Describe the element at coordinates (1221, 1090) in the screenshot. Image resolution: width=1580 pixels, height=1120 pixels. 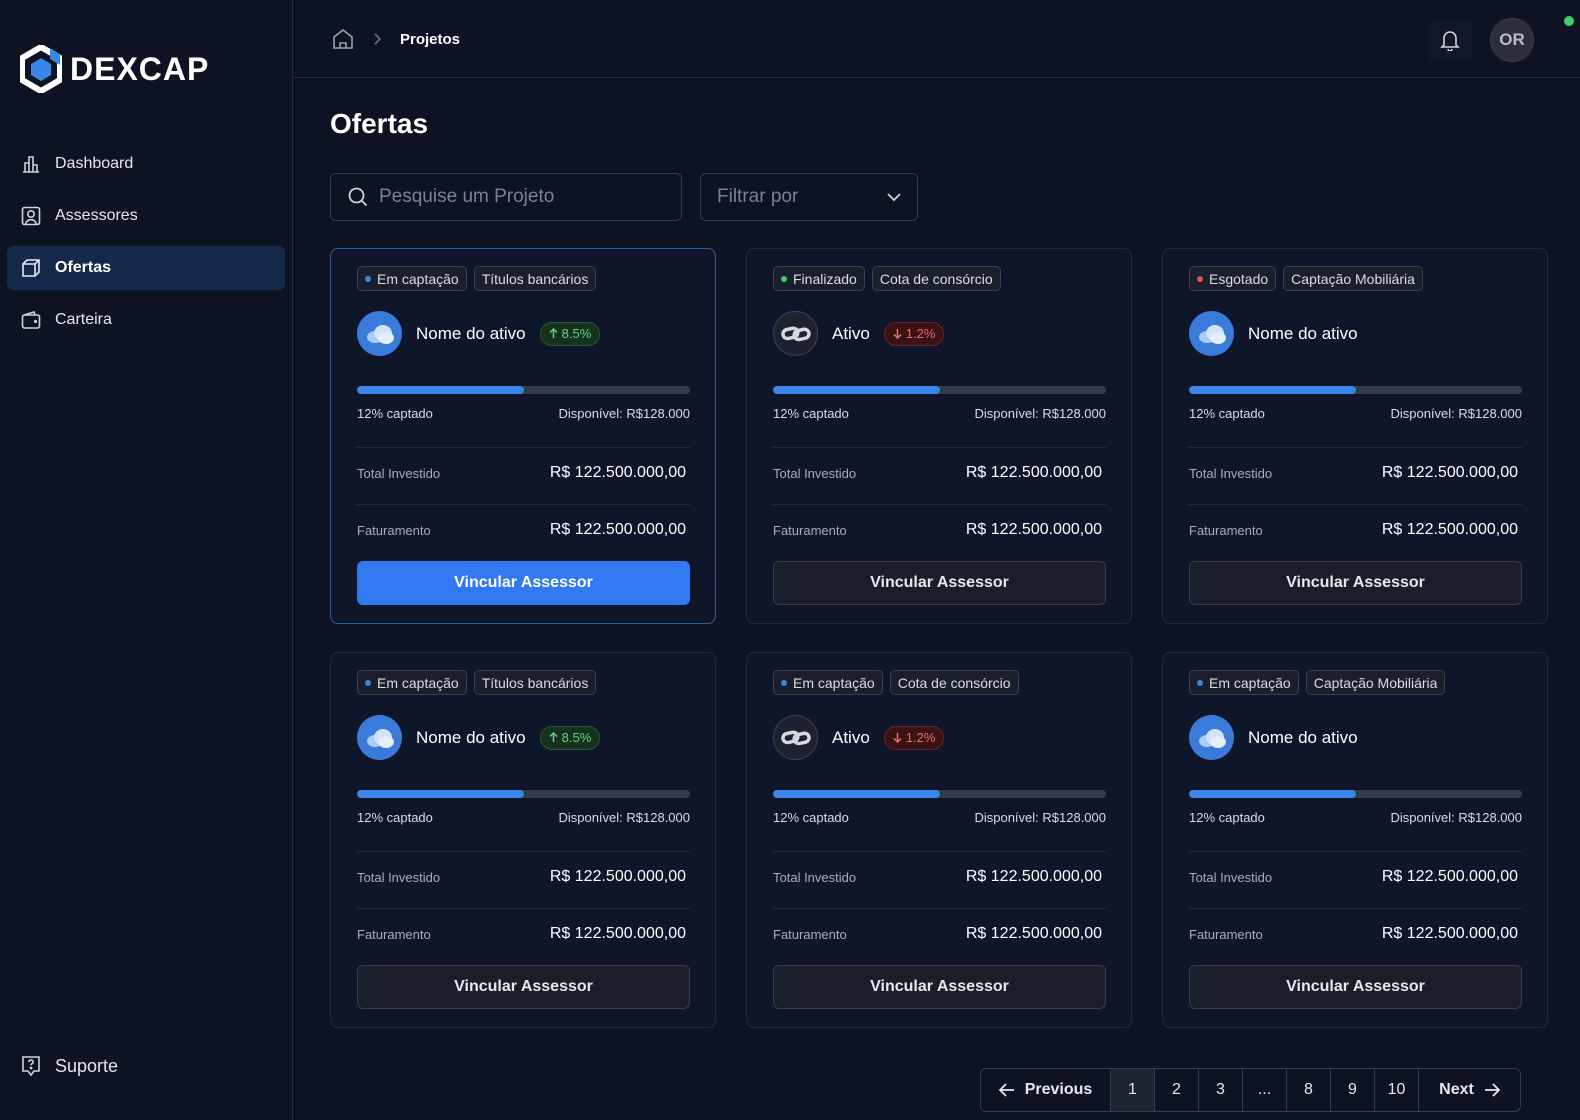
I see `page-3-button: 3` at that location.